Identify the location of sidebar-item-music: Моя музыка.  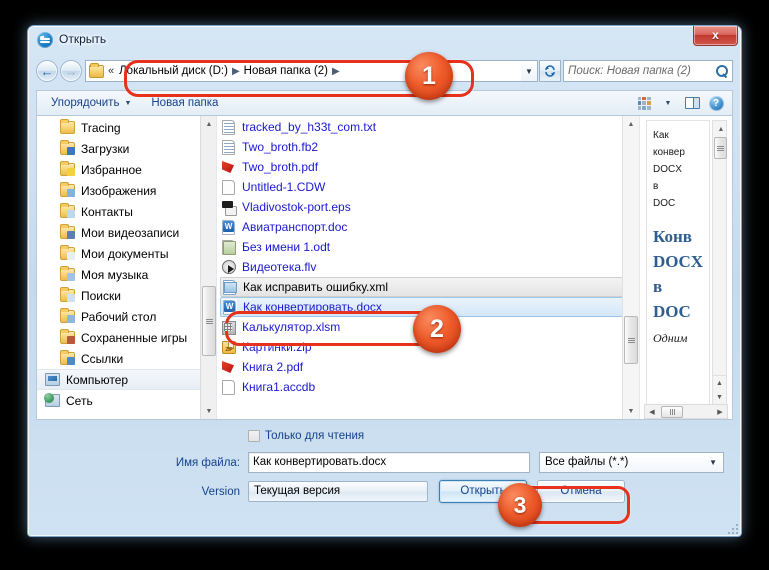
(126, 274).